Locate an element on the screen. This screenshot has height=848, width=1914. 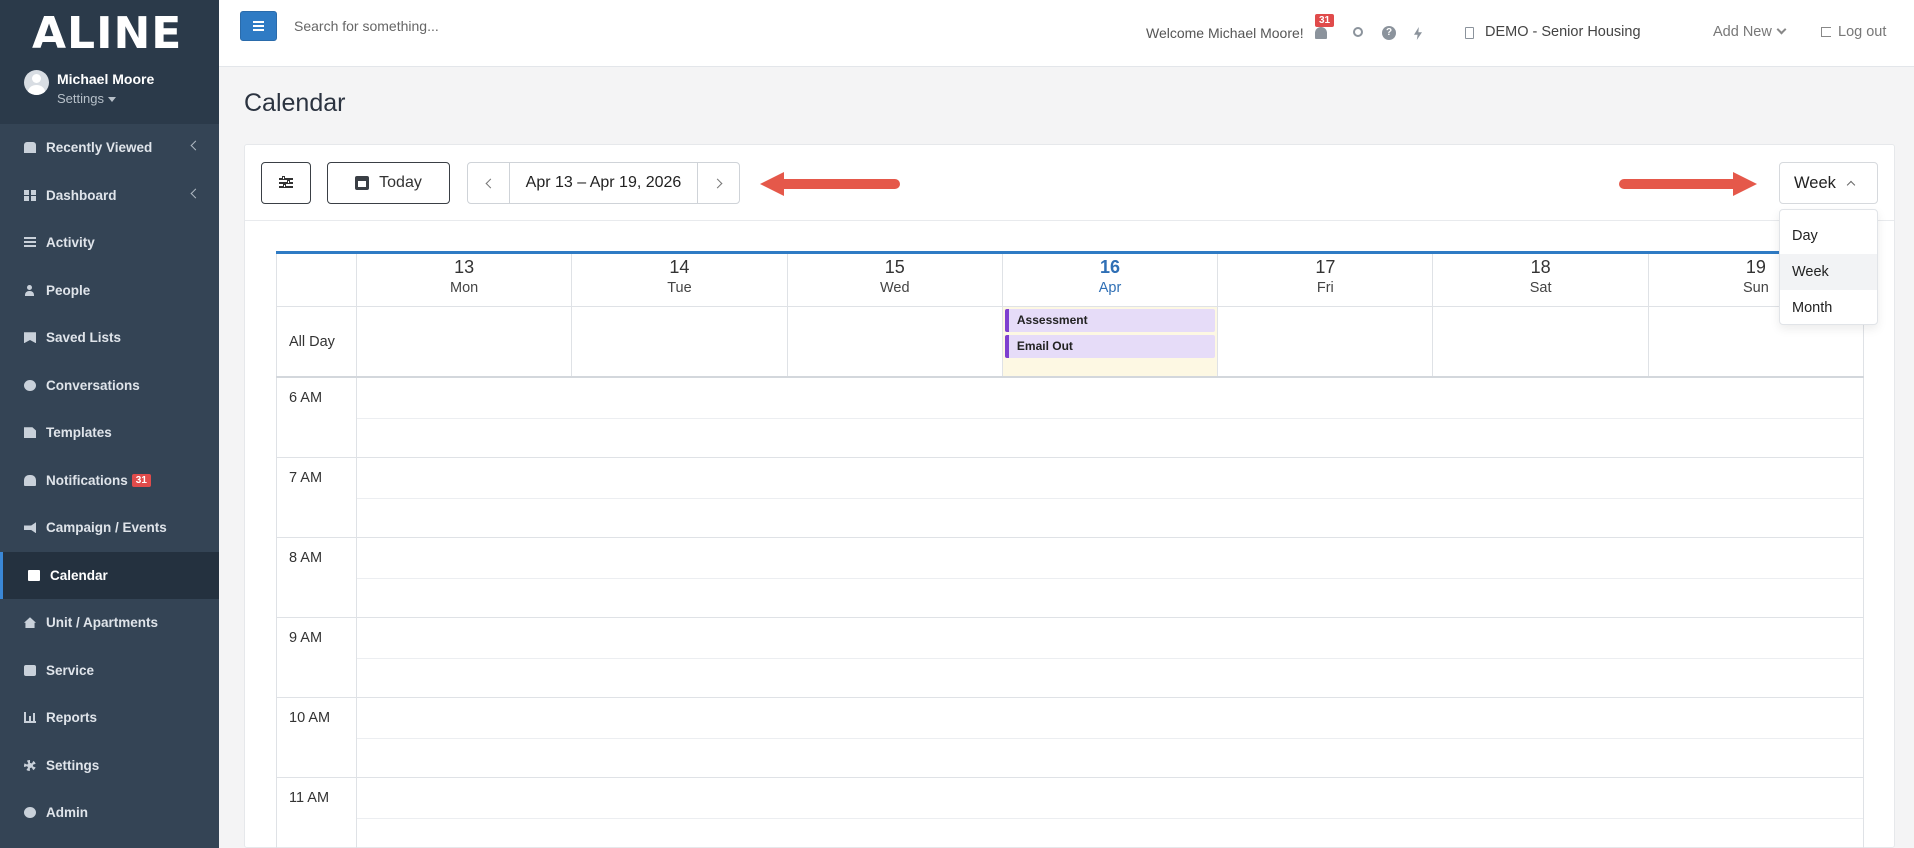
menu-toggle-button is located at coordinates (258, 26).